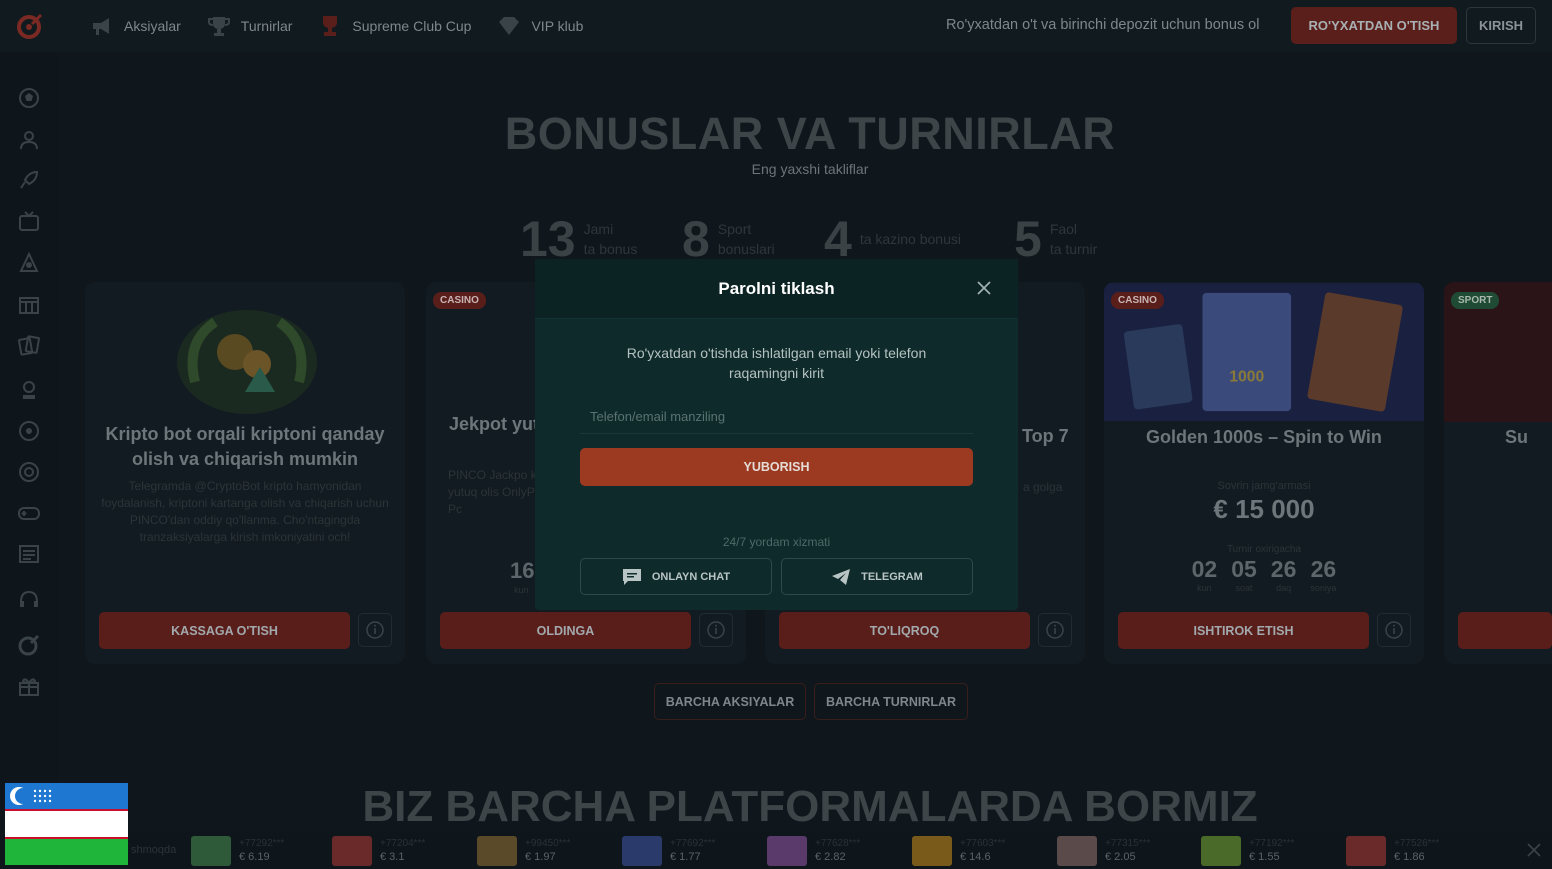  Describe the element at coordinates (685, 857) in the screenshot. I see `winner-amount: € 1.77` at that location.